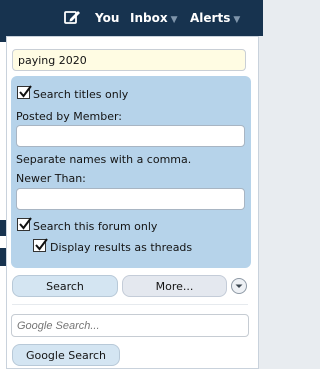 The height and width of the screenshot is (369, 320). Describe the element at coordinates (95, 226) in the screenshot. I see `this-forum-label: Search this forum only` at that location.